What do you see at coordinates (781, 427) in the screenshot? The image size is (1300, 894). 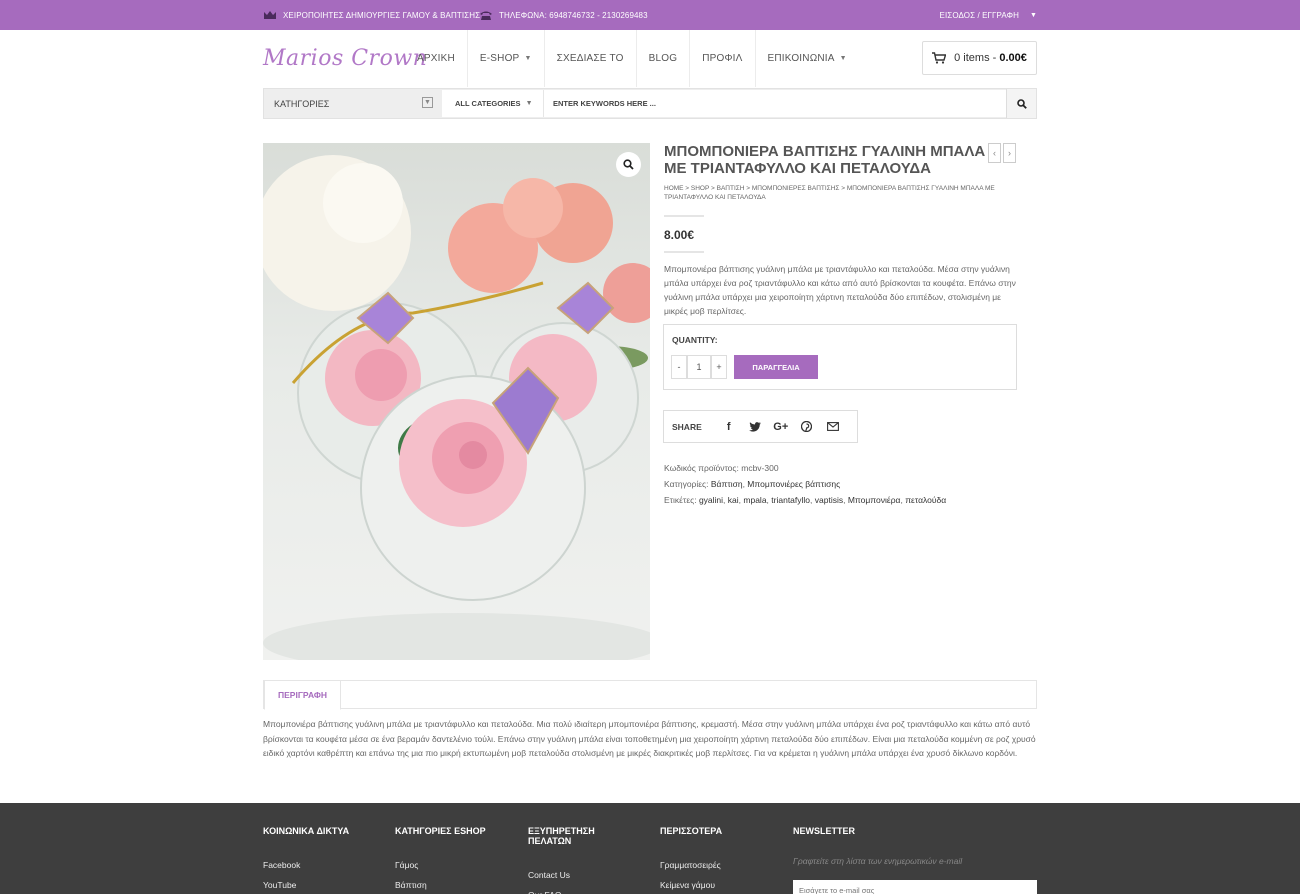 I see `google-plus-icon: G+` at bounding box center [781, 427].